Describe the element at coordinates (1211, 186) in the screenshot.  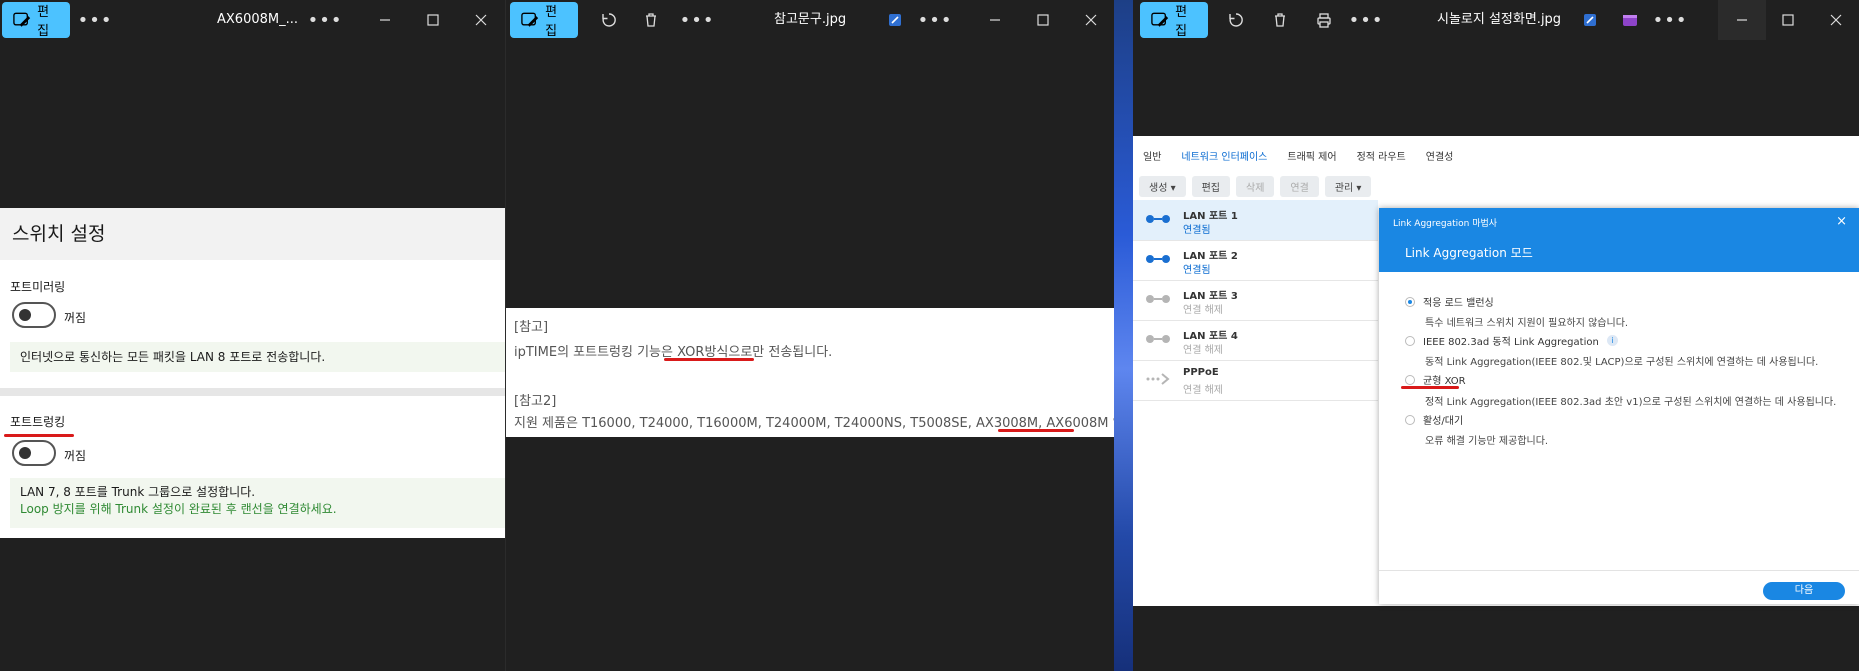
I see `edit-interface-button: 편집` at that location.